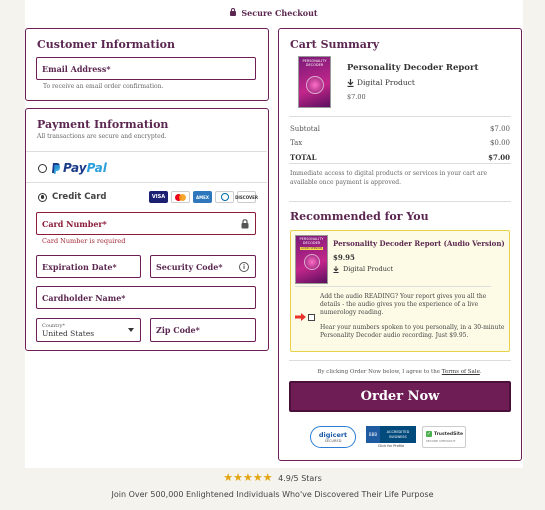 This screenshot has height=510, width=545. What do you see at coordinates (158, 197) in the screenshot?
I see `visa-icon: VISA` at bounding box center [158, 197].